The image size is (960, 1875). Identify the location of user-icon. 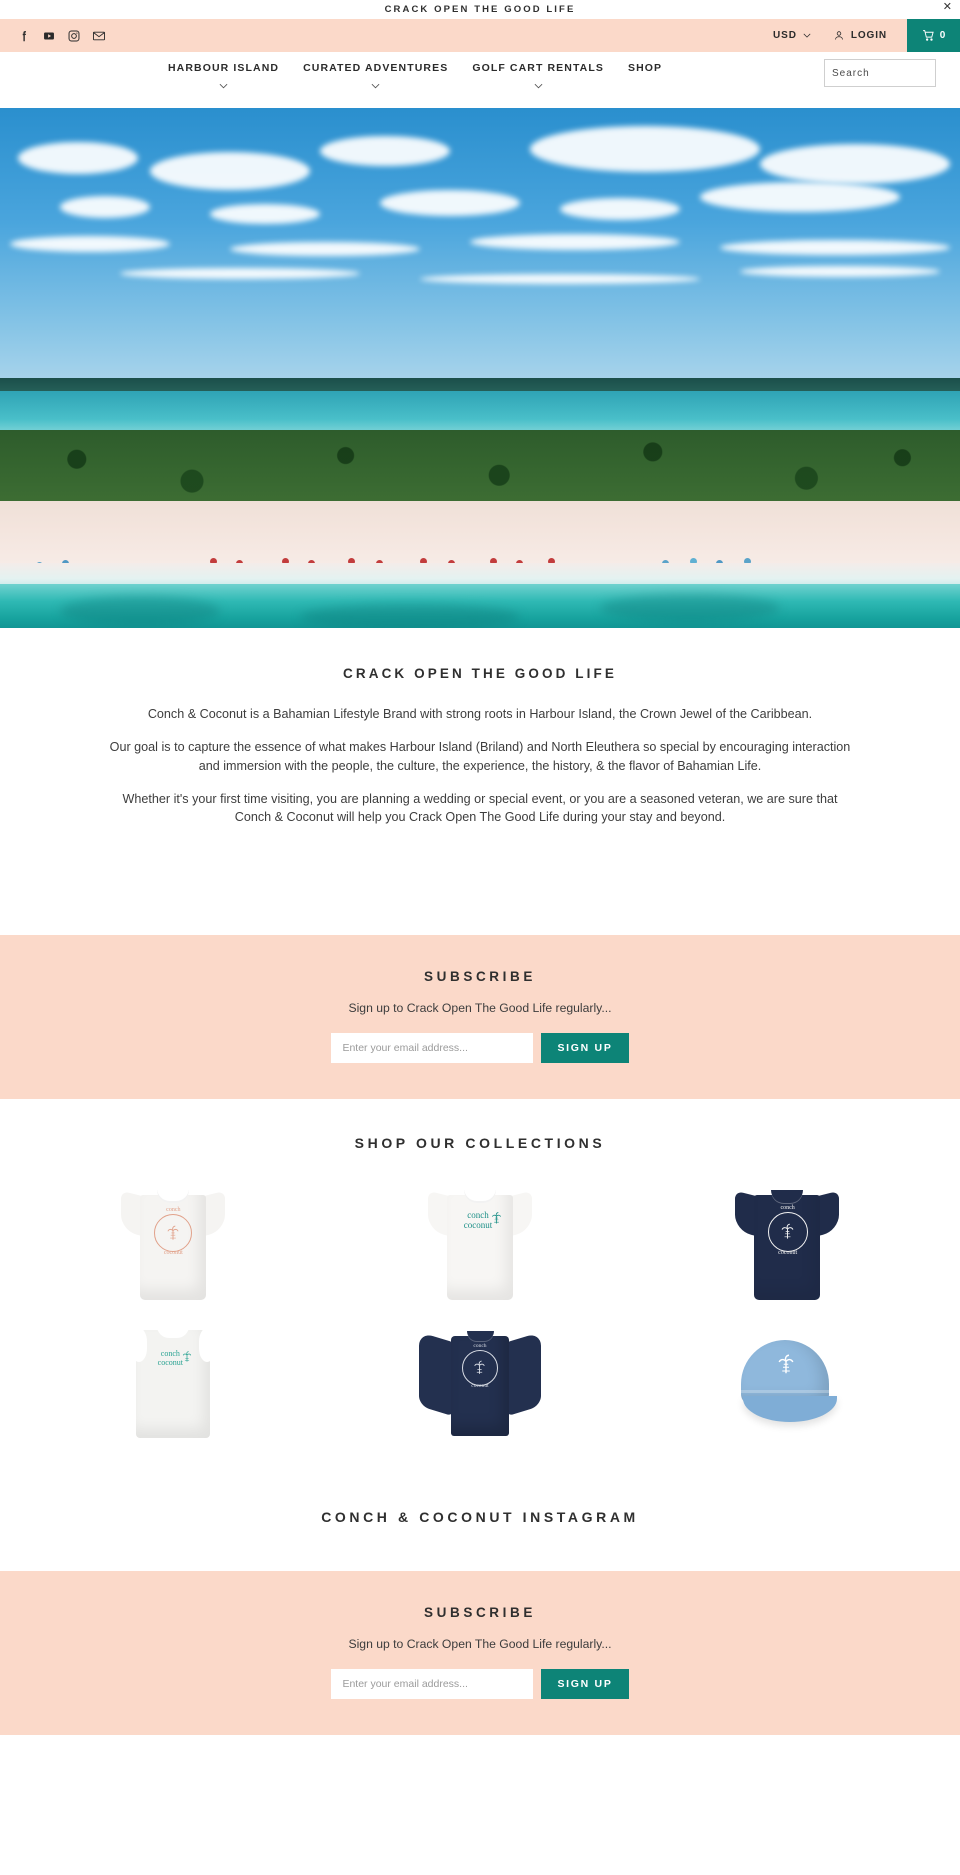
(838, 35).